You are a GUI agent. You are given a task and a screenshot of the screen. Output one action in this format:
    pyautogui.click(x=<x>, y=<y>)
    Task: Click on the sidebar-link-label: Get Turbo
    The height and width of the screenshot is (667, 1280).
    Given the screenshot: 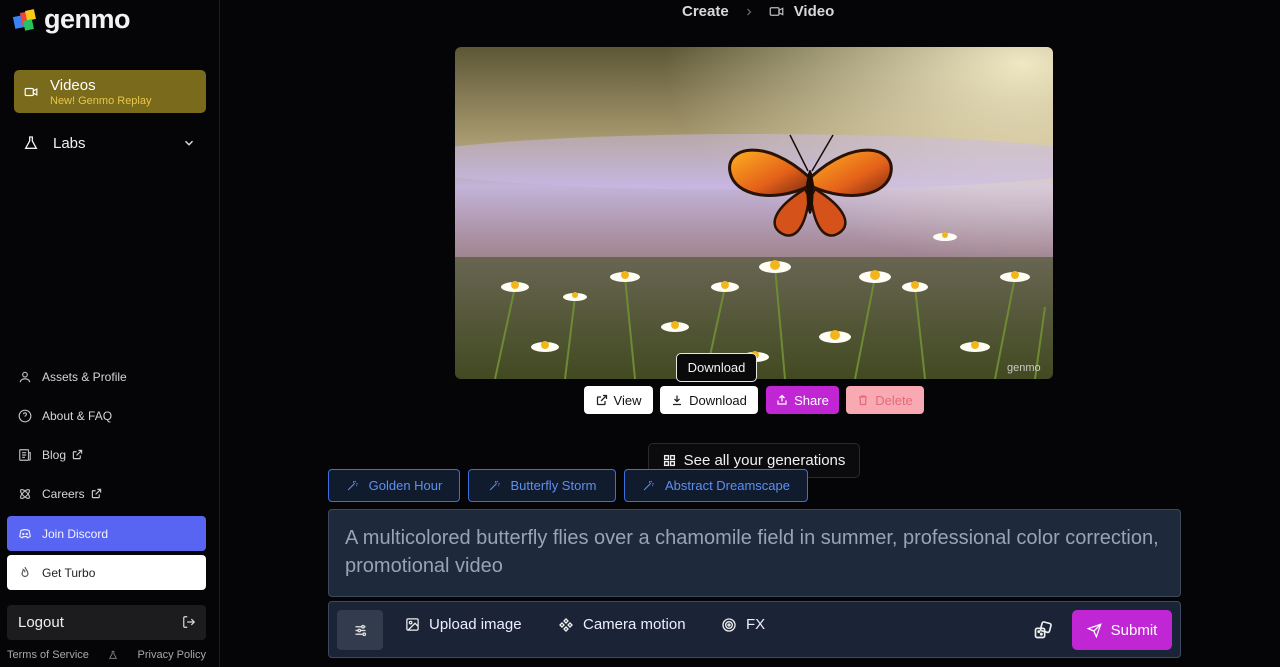 What is the action you would take?
    pyautogui.click(x=69, y=572)
    